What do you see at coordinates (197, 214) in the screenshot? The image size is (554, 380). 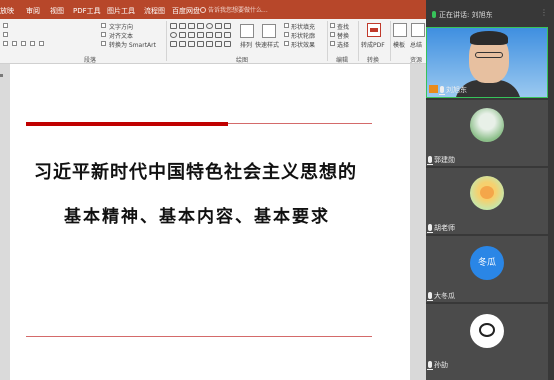 I see `slide-title-line2: 基本精神、基本内容、基本要求` at bounding box center [197, 214].